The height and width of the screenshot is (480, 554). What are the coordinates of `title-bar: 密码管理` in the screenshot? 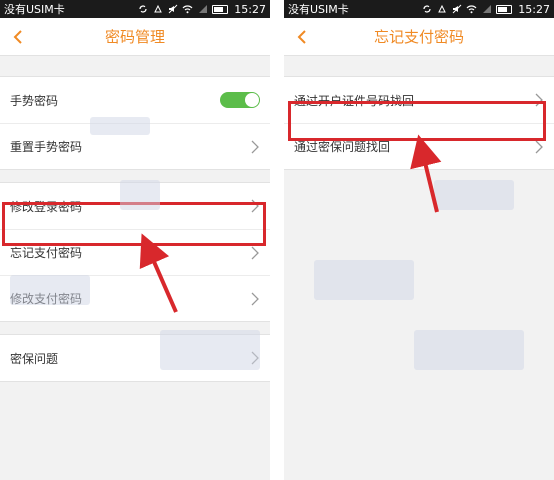 It's located at (135, 37).